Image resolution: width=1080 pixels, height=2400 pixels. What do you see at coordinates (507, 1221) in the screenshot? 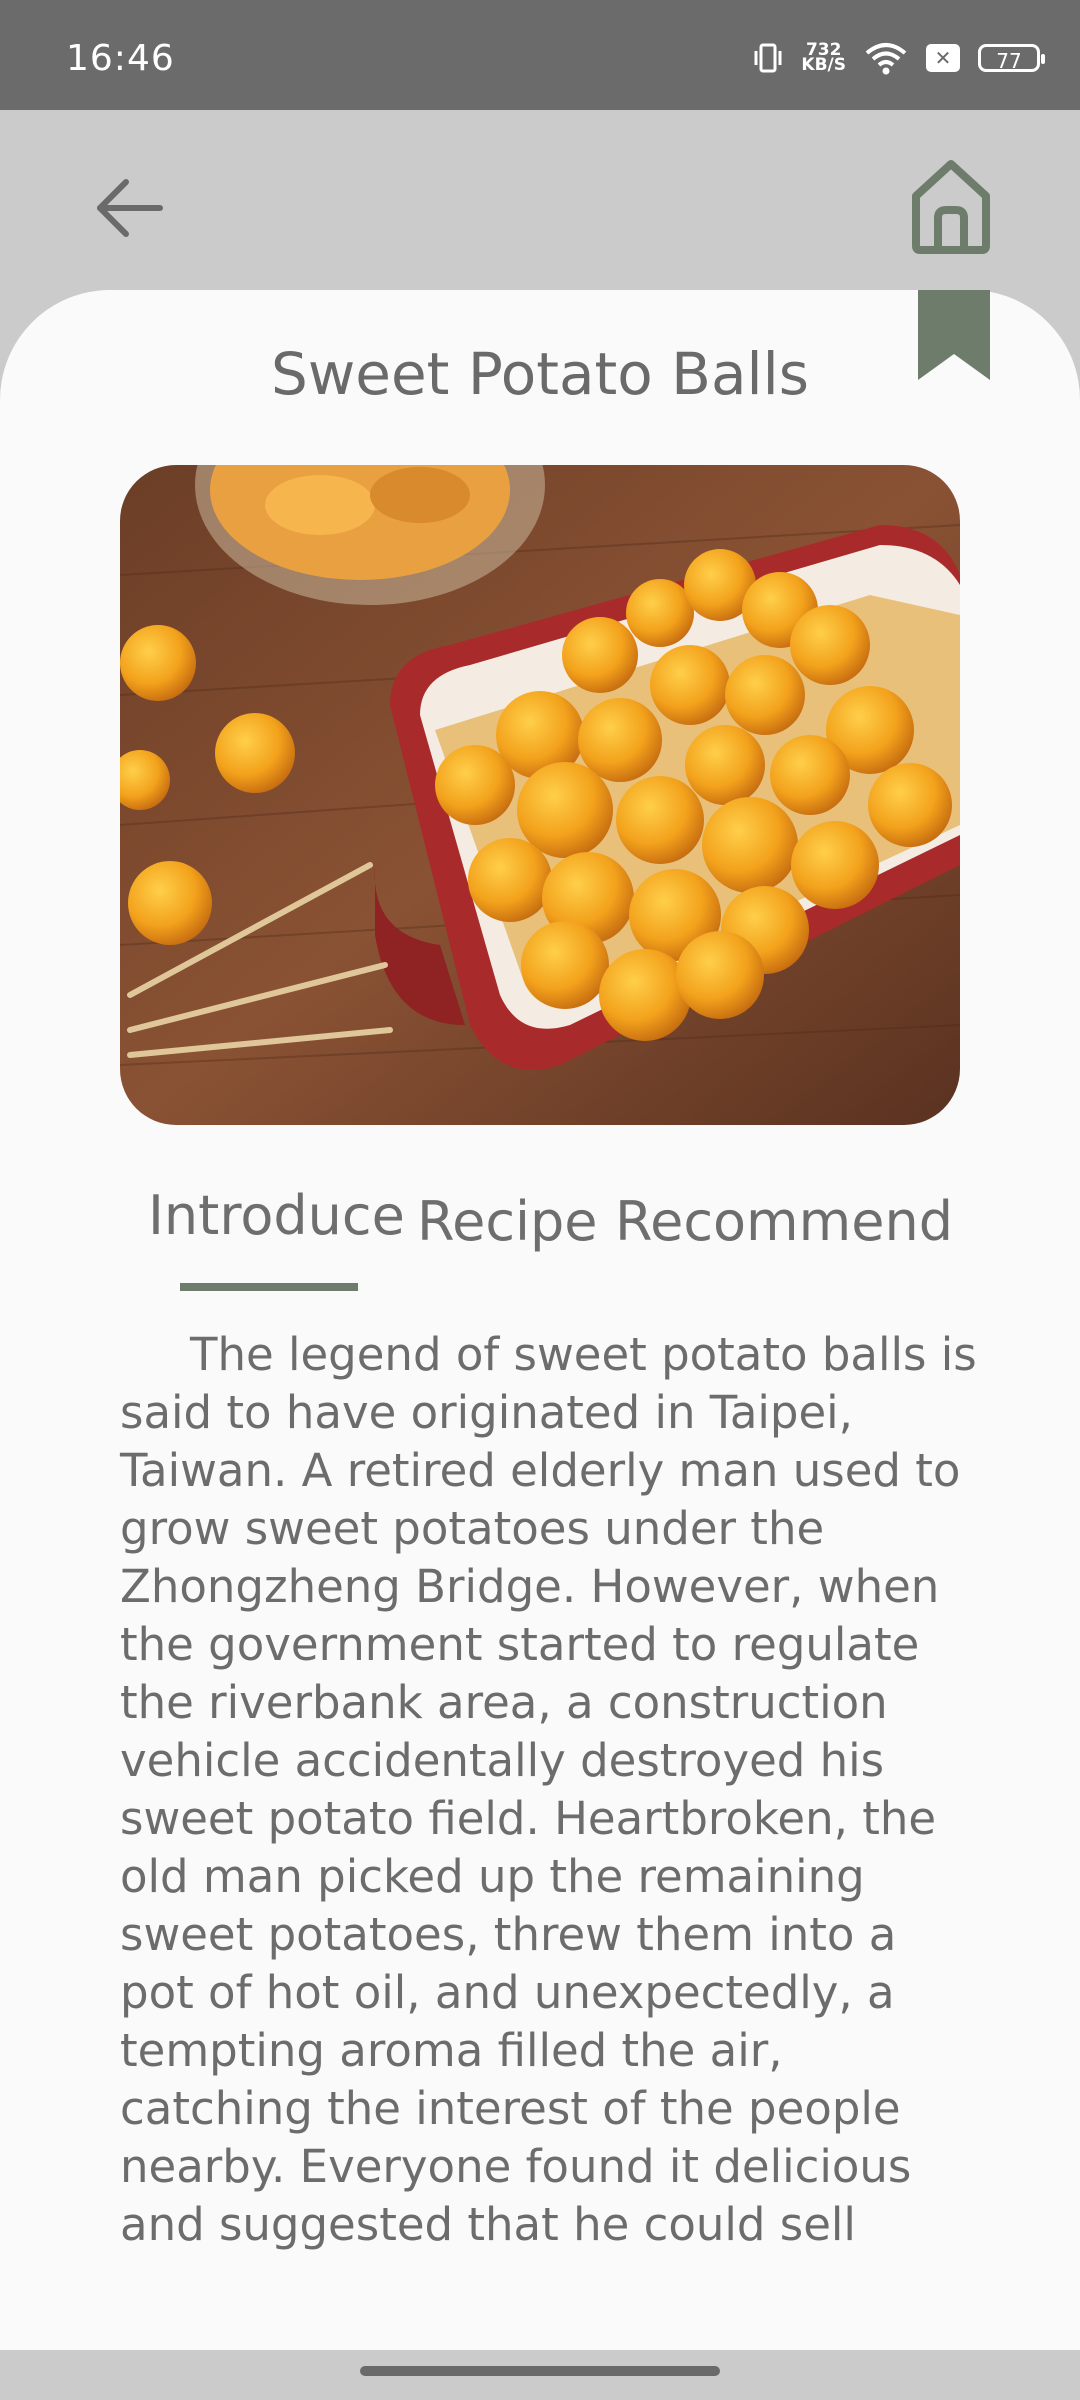
I see `tab-recipe: Recipe` at bounding box center [507, 1221].